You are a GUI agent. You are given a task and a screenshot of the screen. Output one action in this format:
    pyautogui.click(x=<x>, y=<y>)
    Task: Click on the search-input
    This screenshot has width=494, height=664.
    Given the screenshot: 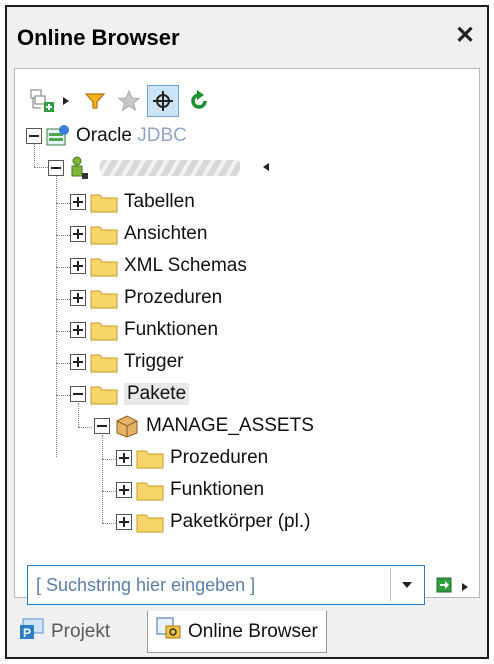 What is the action you would take?
    pyautogui.click(x=208, y=585)
    